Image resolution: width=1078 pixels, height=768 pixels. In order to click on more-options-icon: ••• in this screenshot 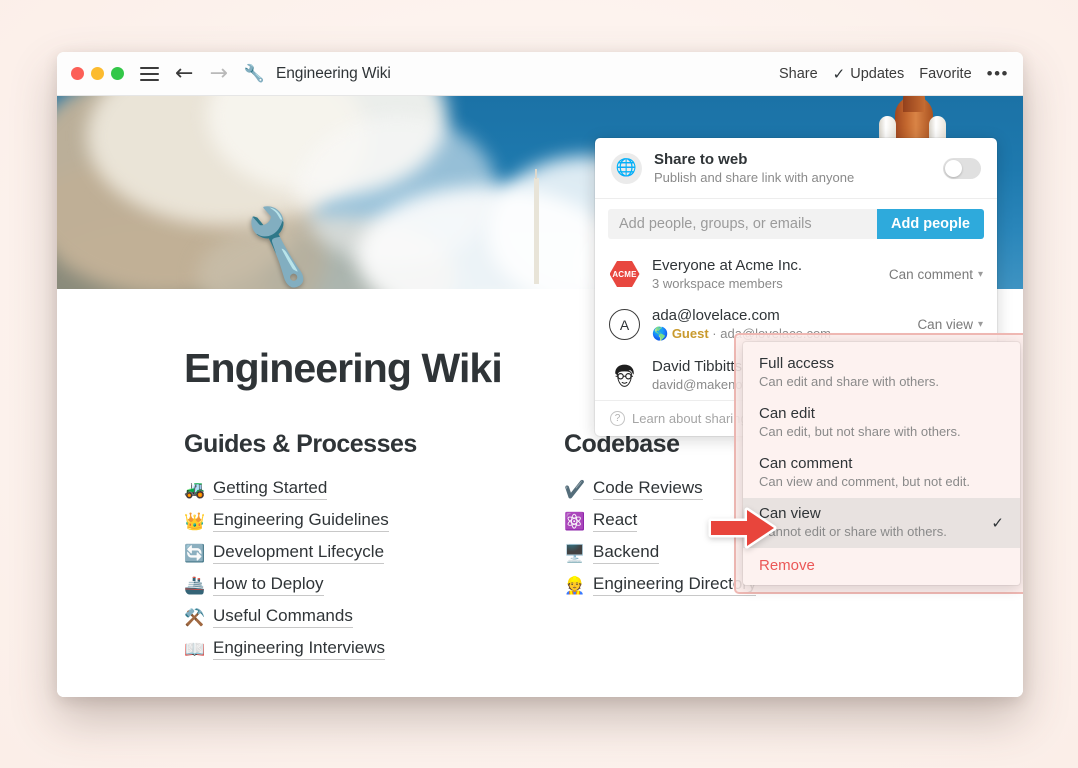, I will do `click(998, 73)`.